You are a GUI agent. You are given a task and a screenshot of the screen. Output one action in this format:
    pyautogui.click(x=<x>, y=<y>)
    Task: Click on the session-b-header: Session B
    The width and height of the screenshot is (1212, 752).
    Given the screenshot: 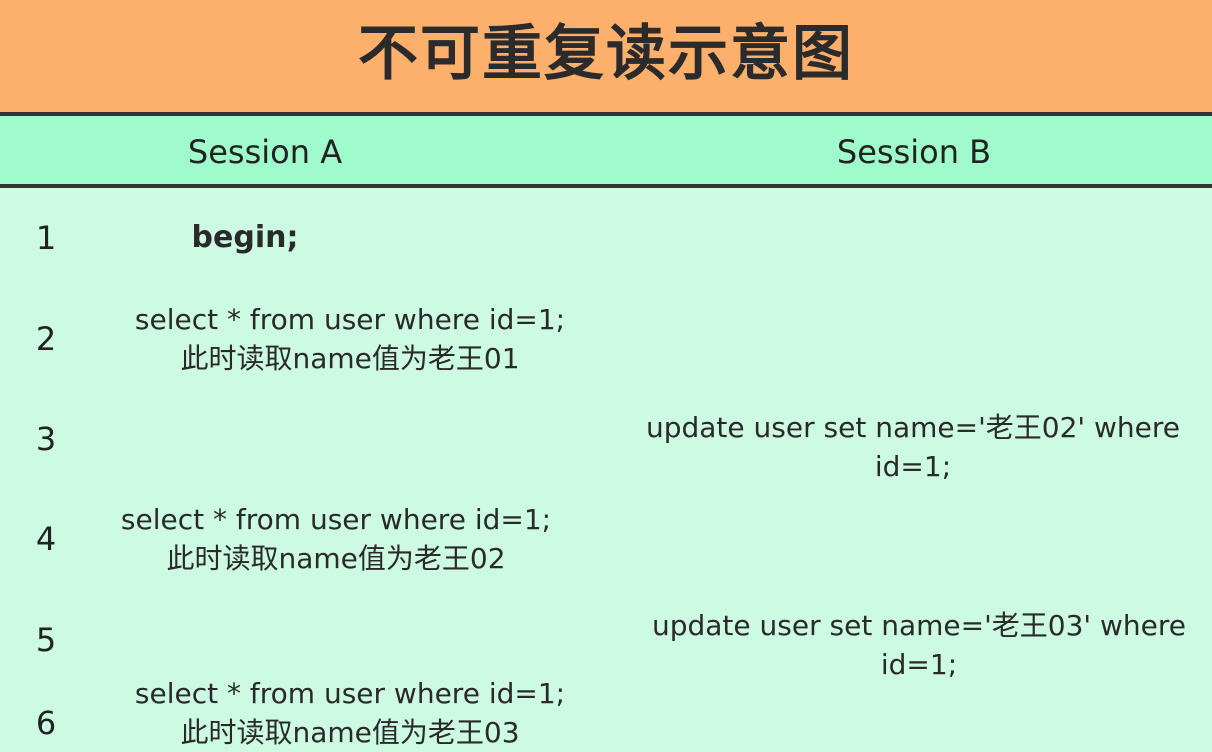 What is the action you would take?
    pyautogui.click(x=914, y=152)
    